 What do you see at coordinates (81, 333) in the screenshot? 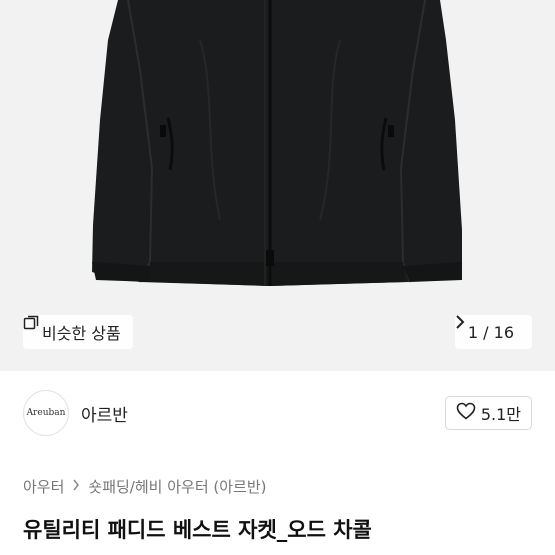
I see `similar-products-label: 비슷한 상품` at bounding box center [81, 333].